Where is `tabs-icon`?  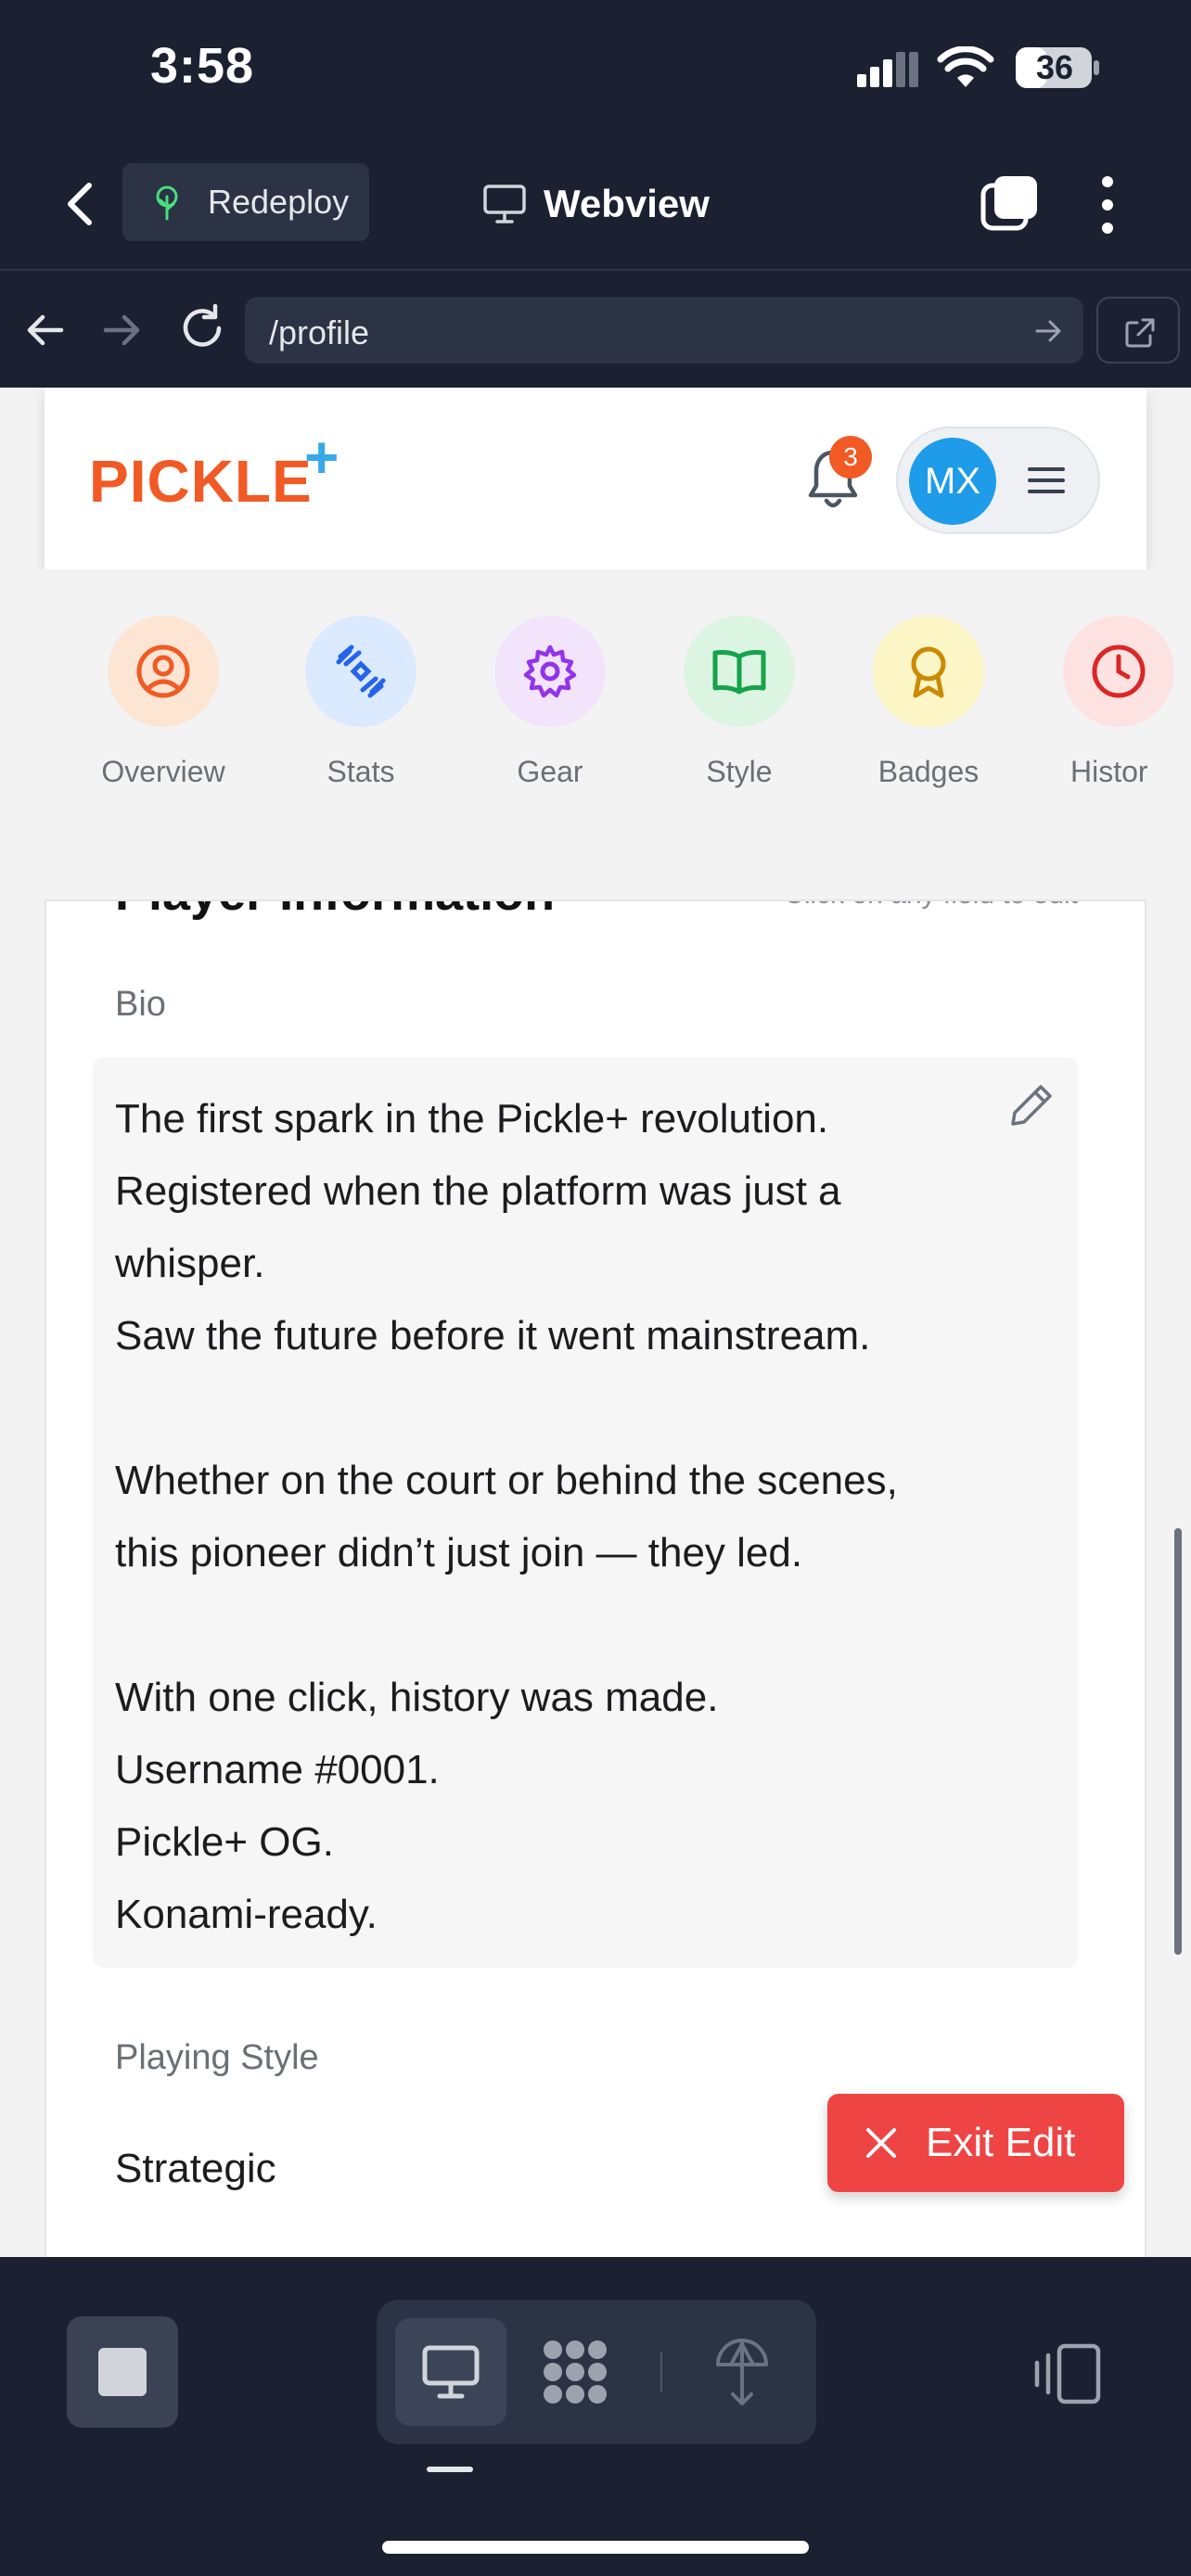 tabs-icon is located at coordinates (1010, 203).